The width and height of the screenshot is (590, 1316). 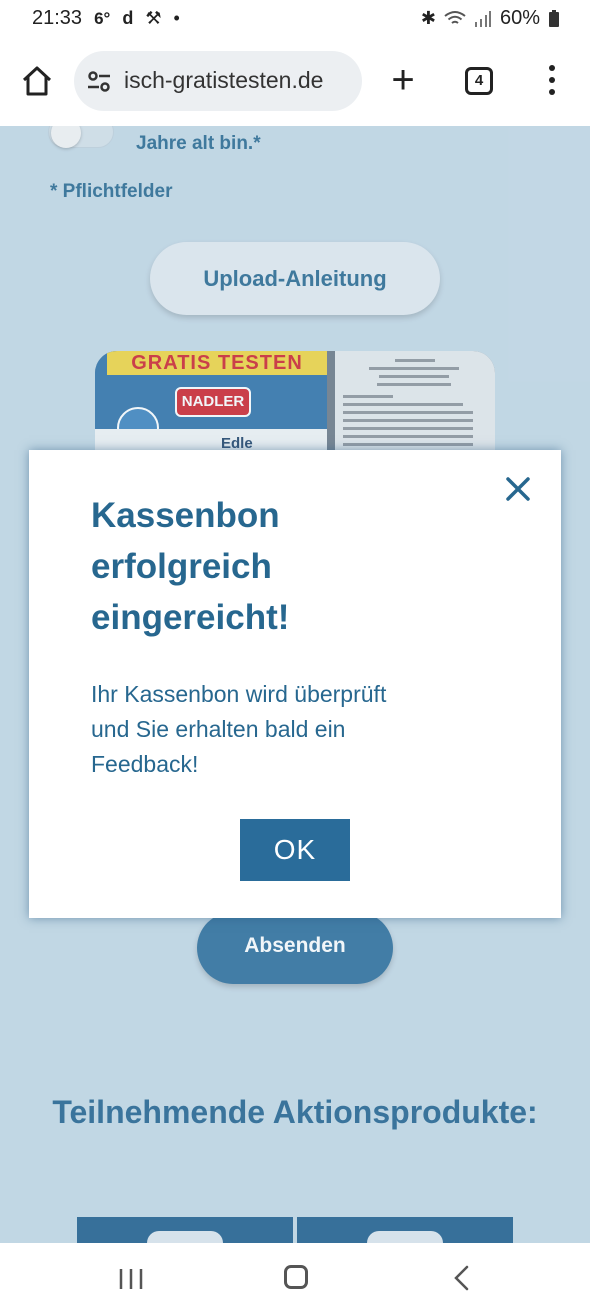 What do you see at coordinates (224, 80) in the screenshot?
I see `url-text: isch-gratistesten.de` at bounding box center [224, 80].